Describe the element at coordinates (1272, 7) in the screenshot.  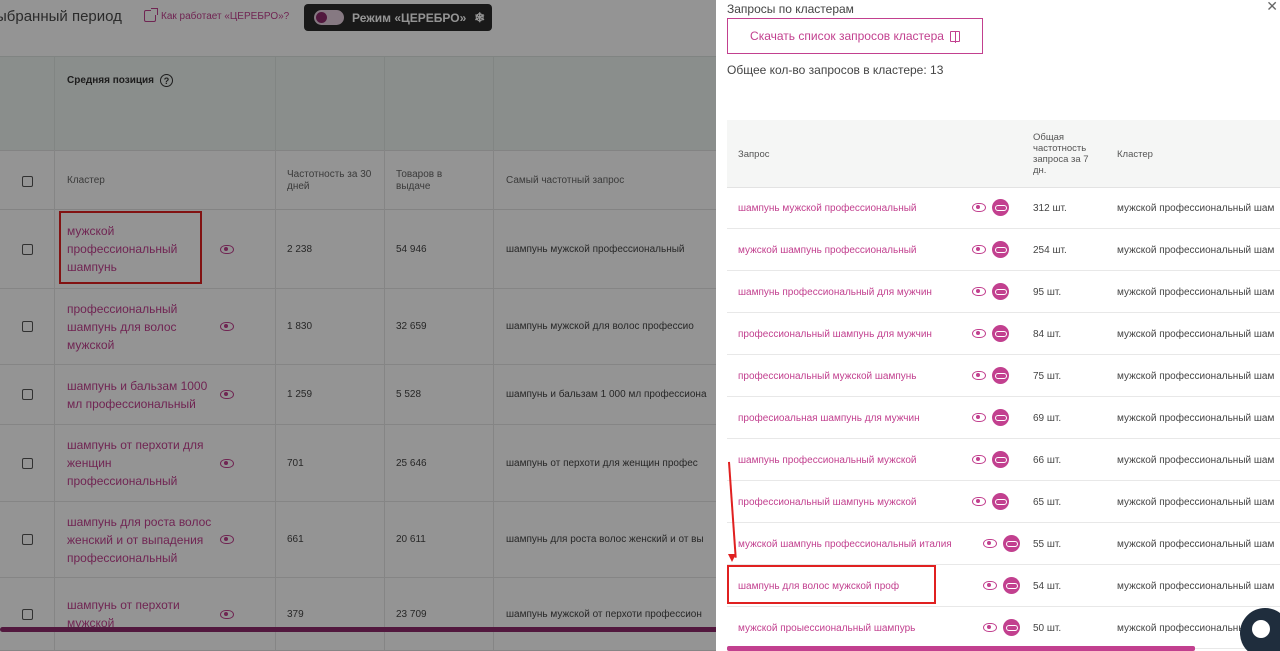
I see `close-icon: ✕` at that location.